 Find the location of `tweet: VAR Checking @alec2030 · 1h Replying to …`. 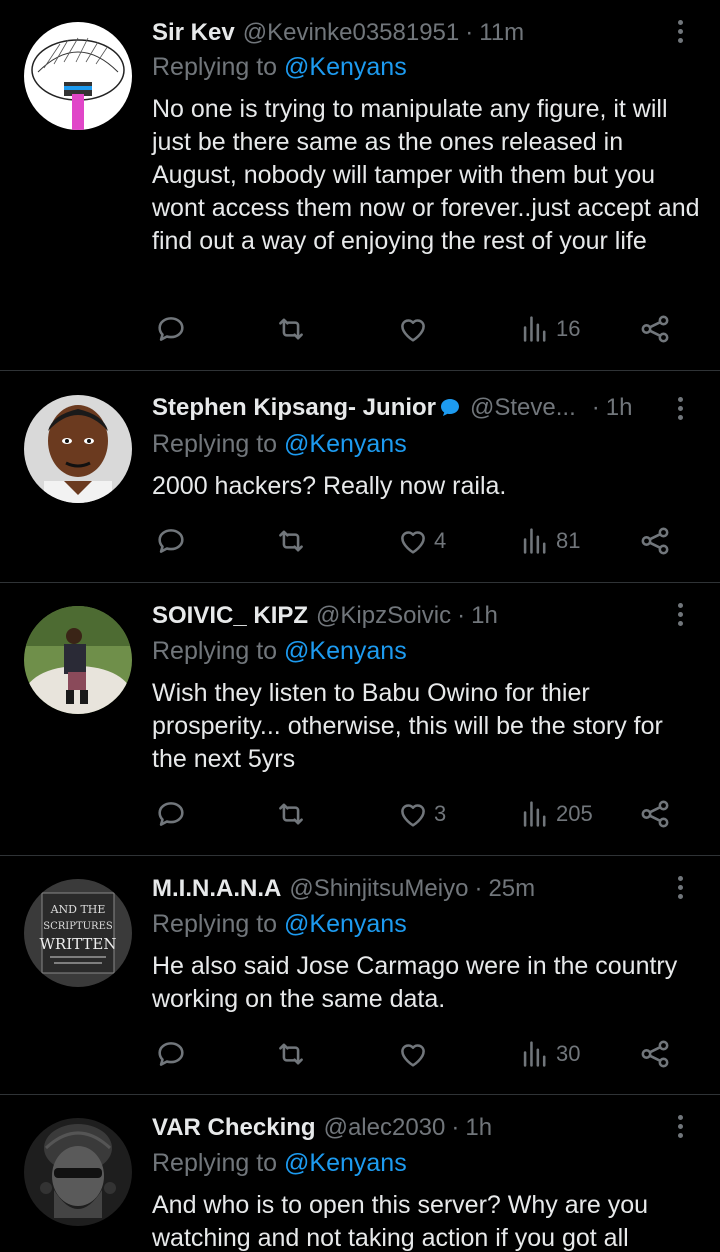

tweet: VAR Checking @alec2030 · 1h Replying to … is located at coordinates (360, 1173).